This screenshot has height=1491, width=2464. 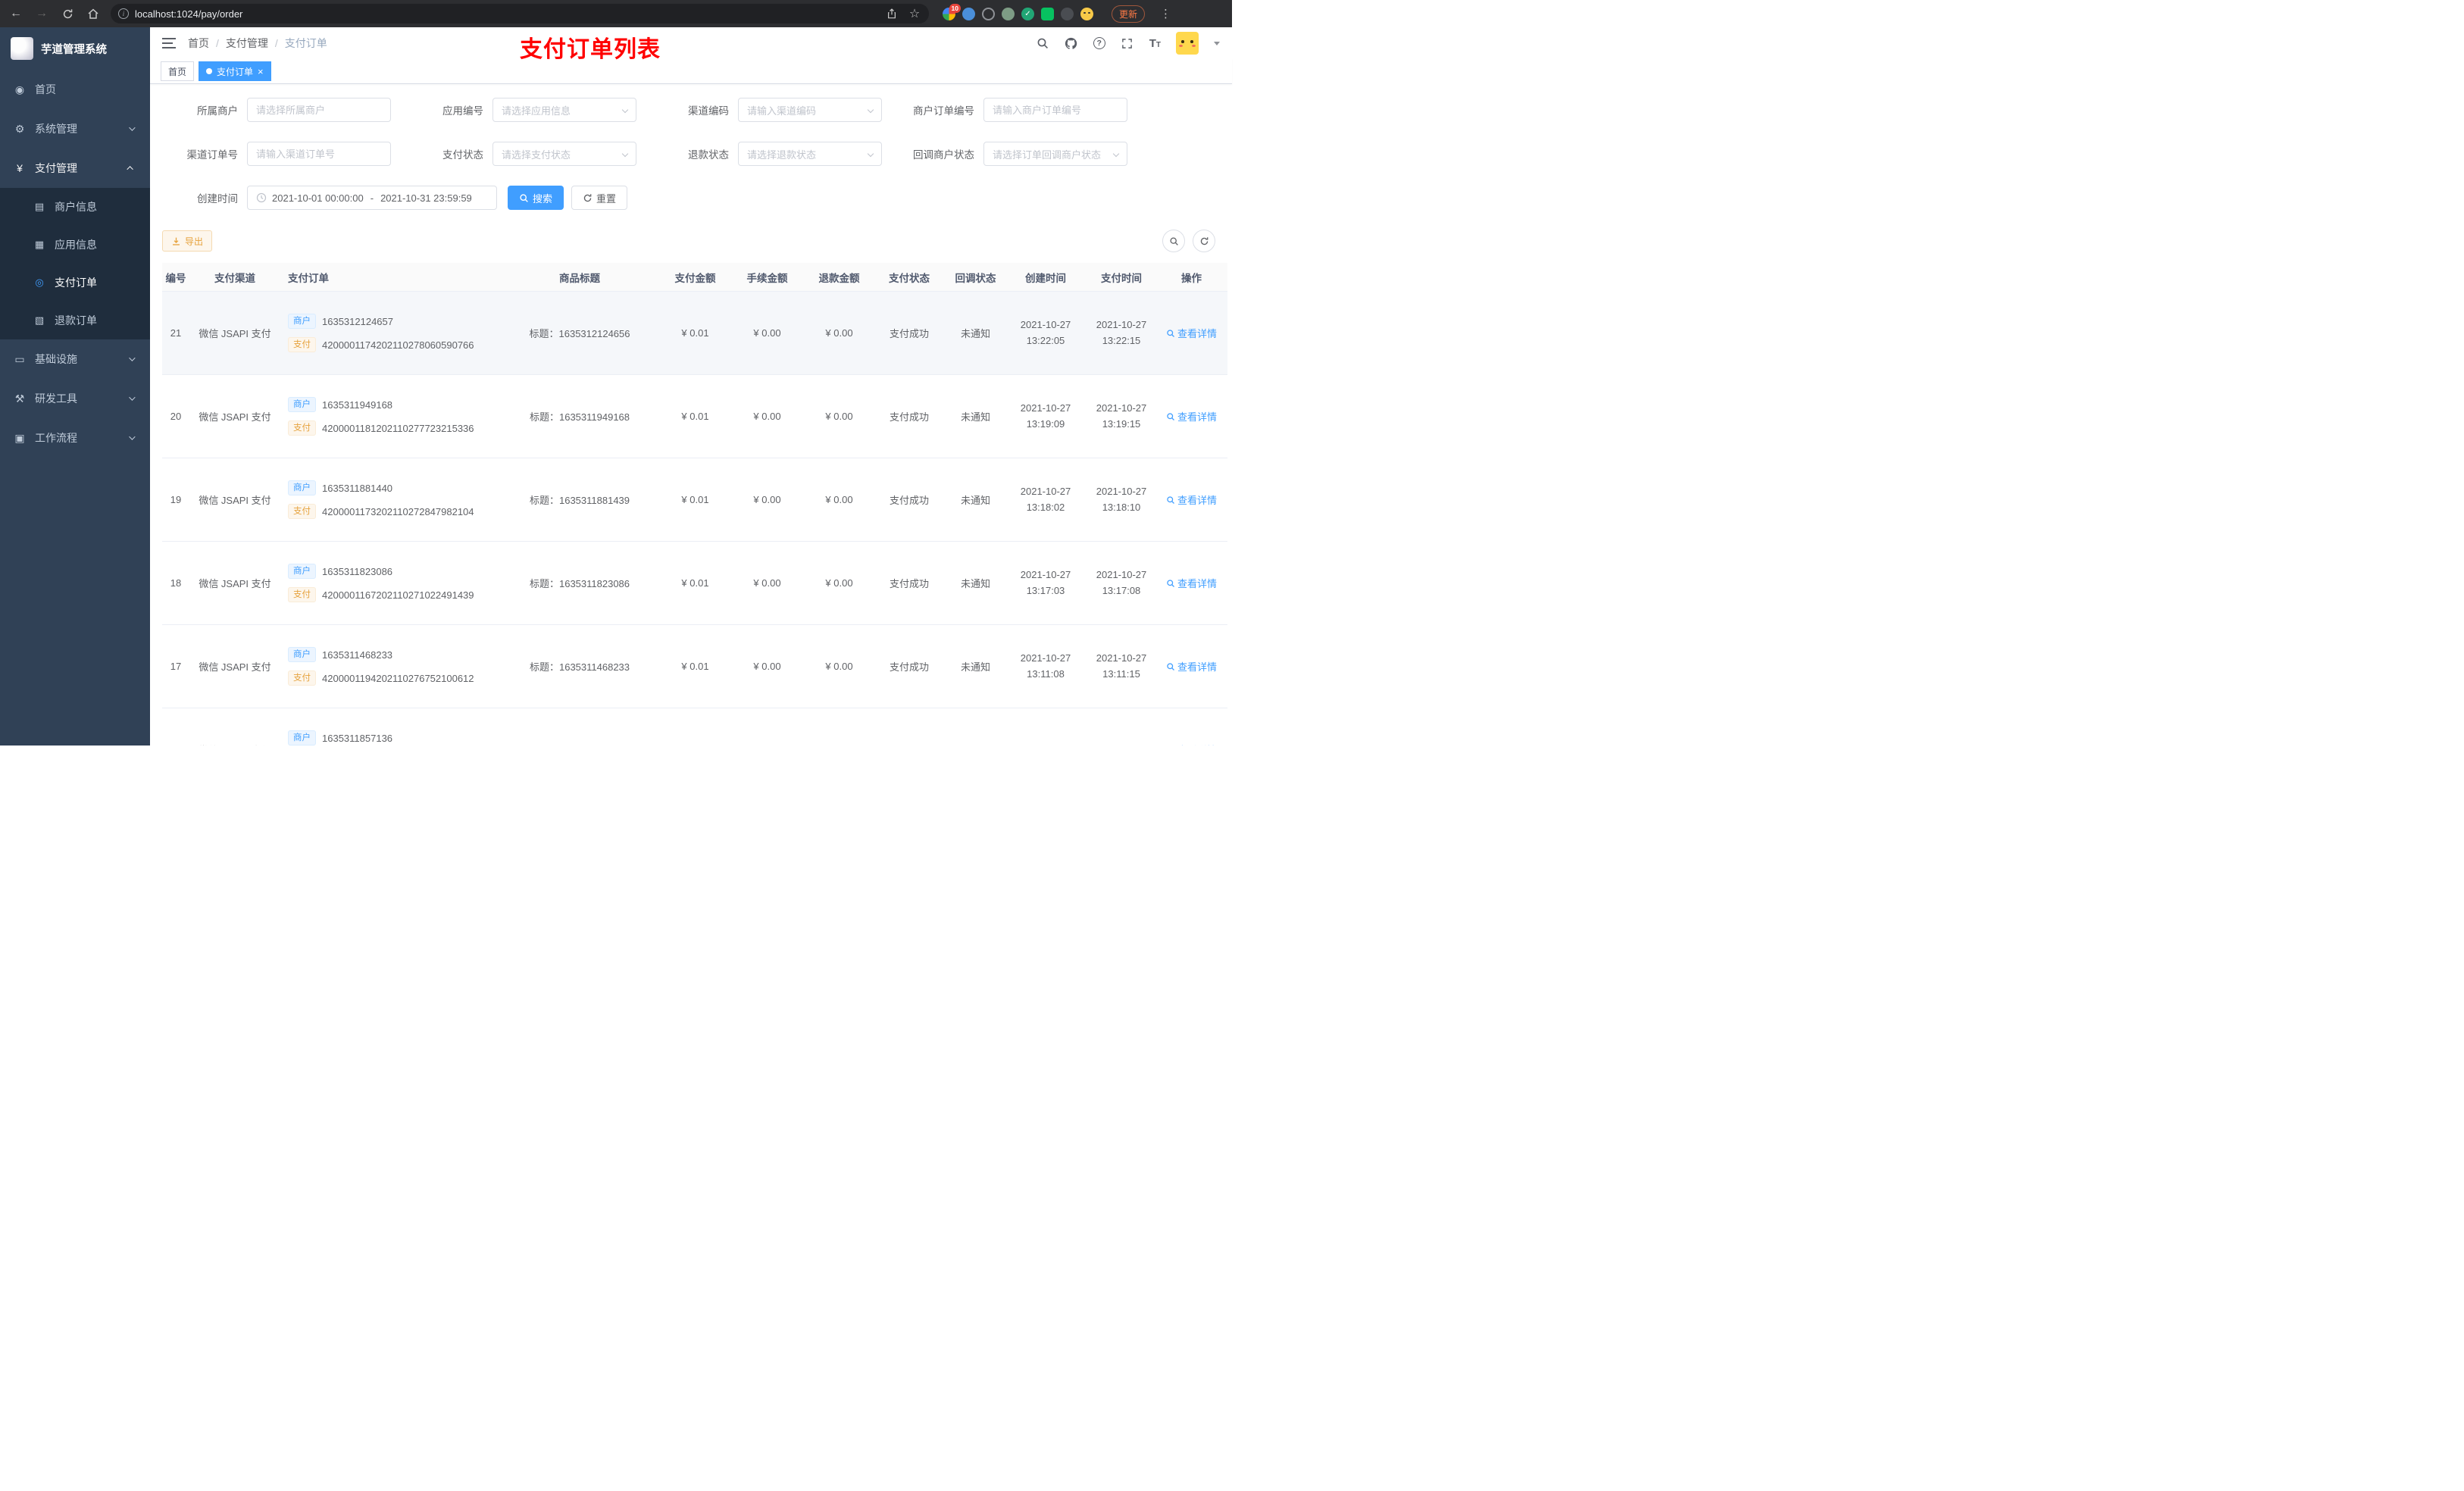 I want to click on sidebar-item-pay: ¥ 支付管理, so click(x=75, y=168).